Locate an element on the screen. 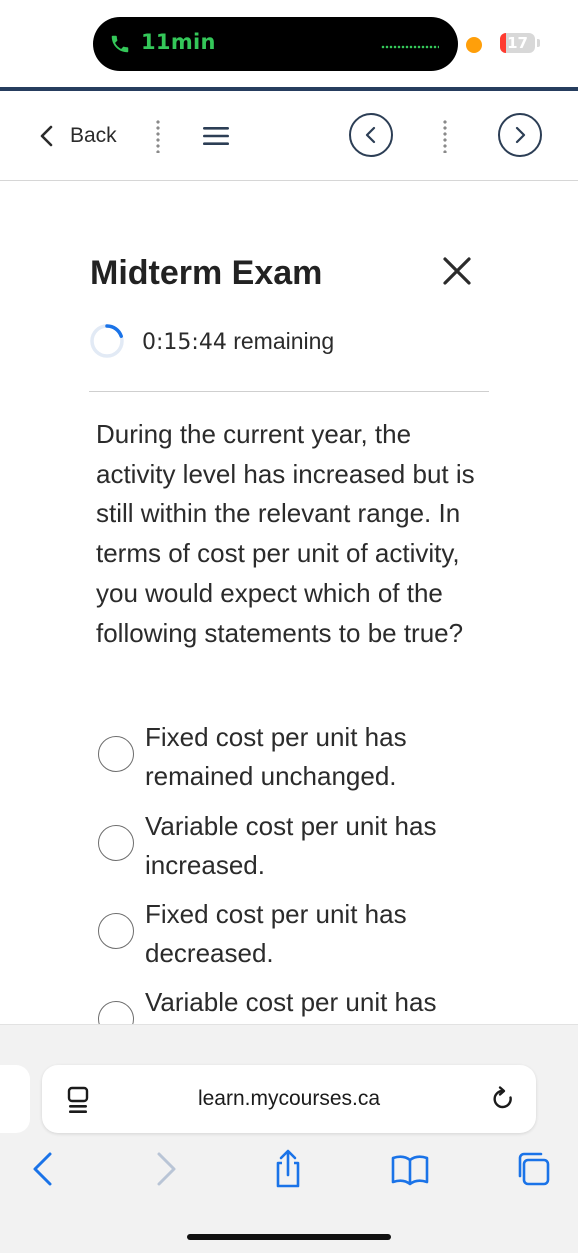 This screenshot has height=1253, width=578. previous-icon is located at coordinates (370, 135).